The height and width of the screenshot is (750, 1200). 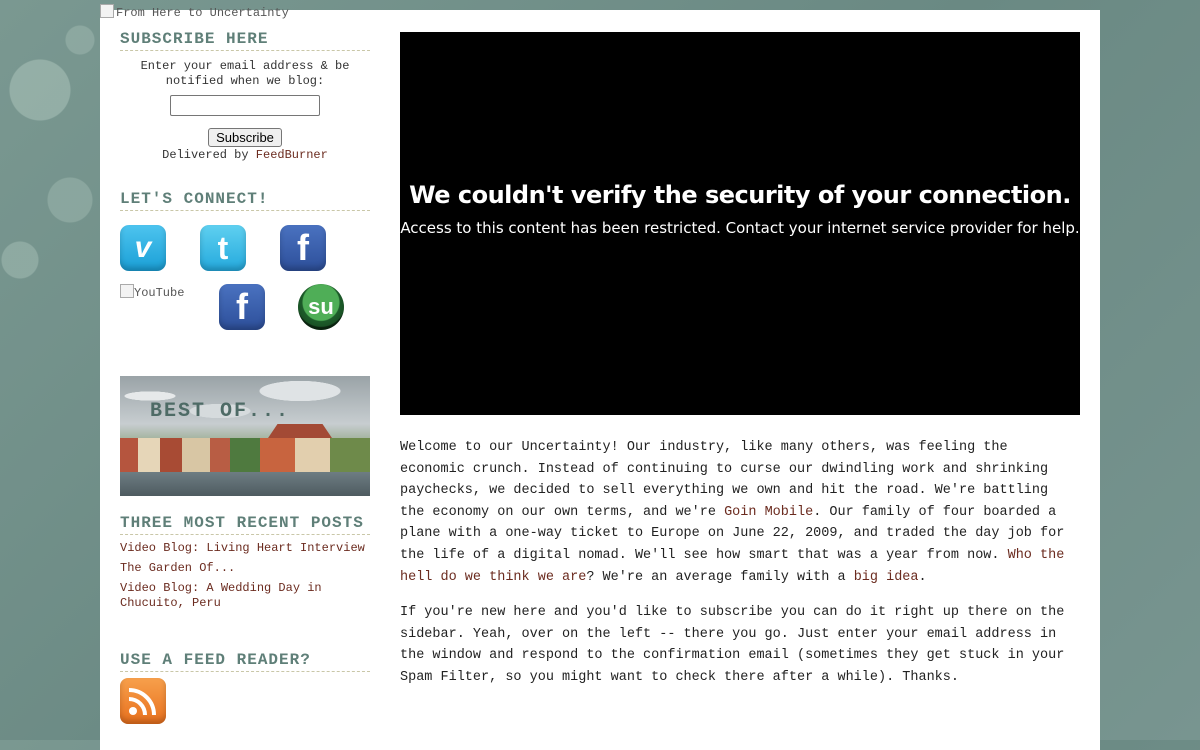 What do you see at coordinates (922, 577) in the screenshot?
I see `post-text: .` at bounding box center [922, 577].